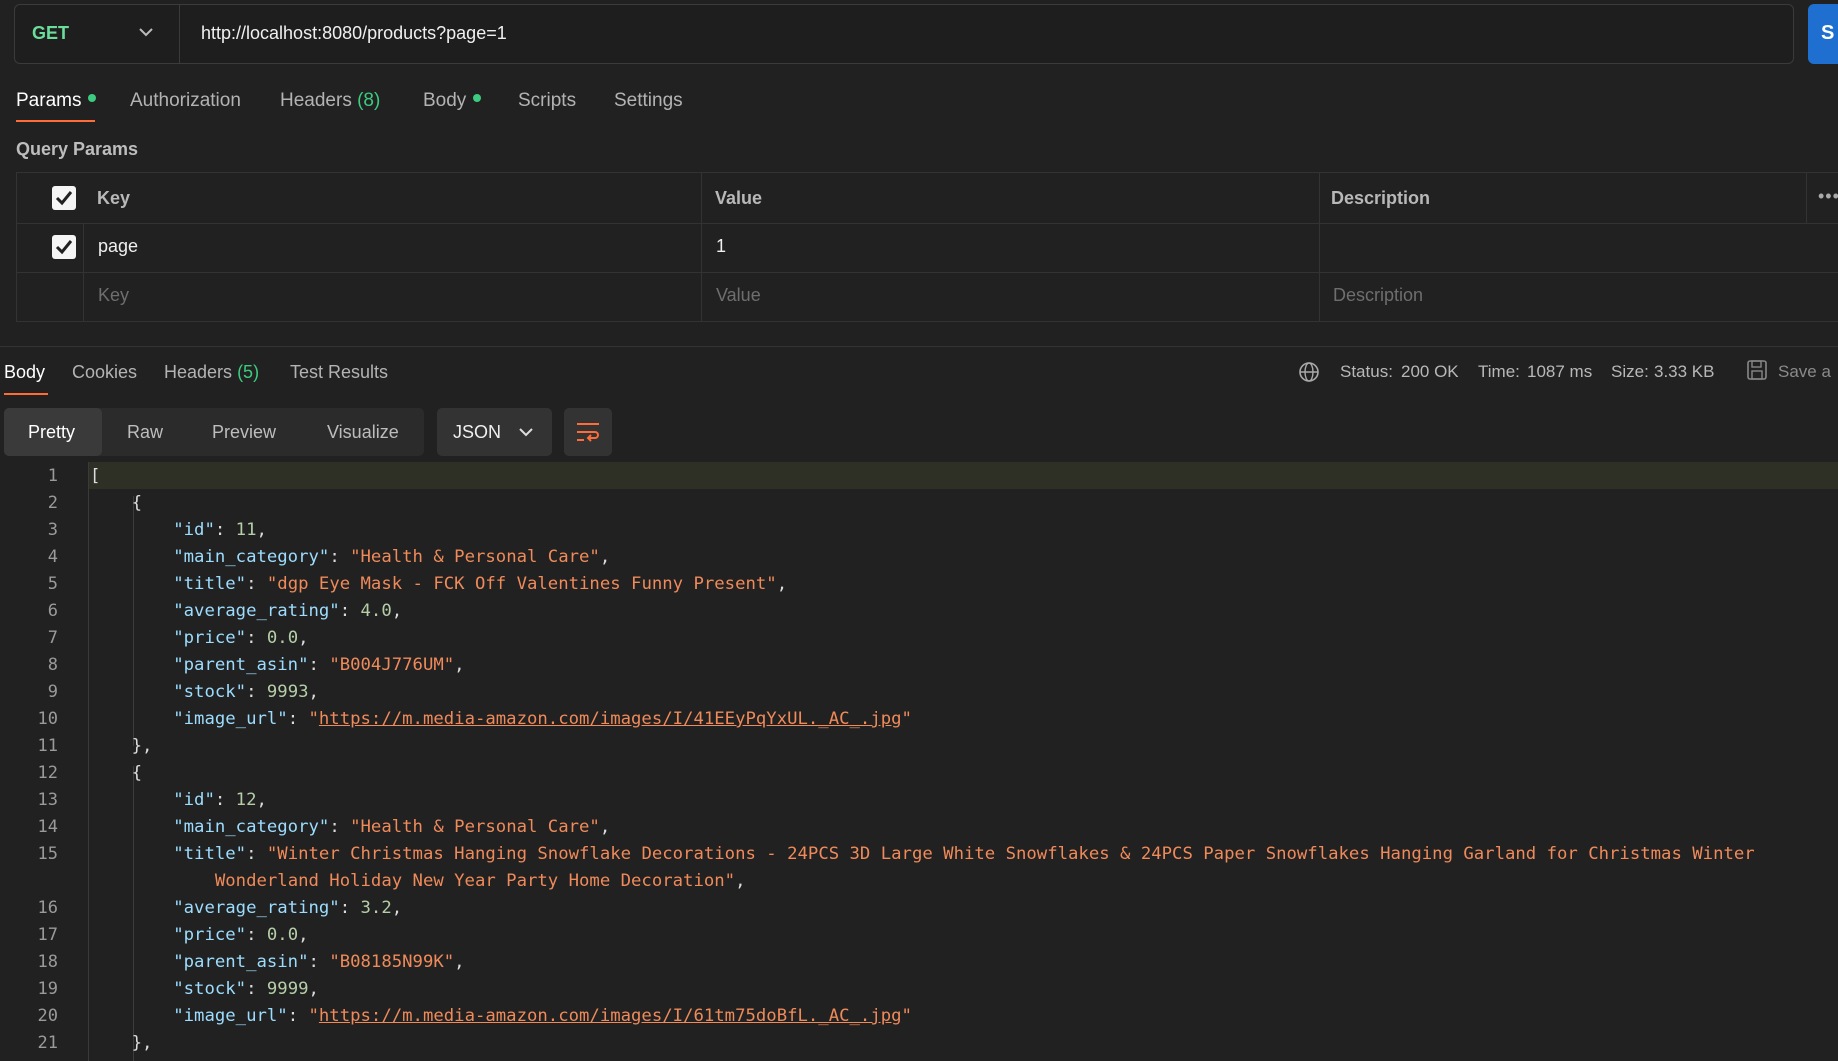 Image resolution: width=1838 pixels, height=1061 pixels. I want to click on json-key: "parent_asin", so click(241, 665).